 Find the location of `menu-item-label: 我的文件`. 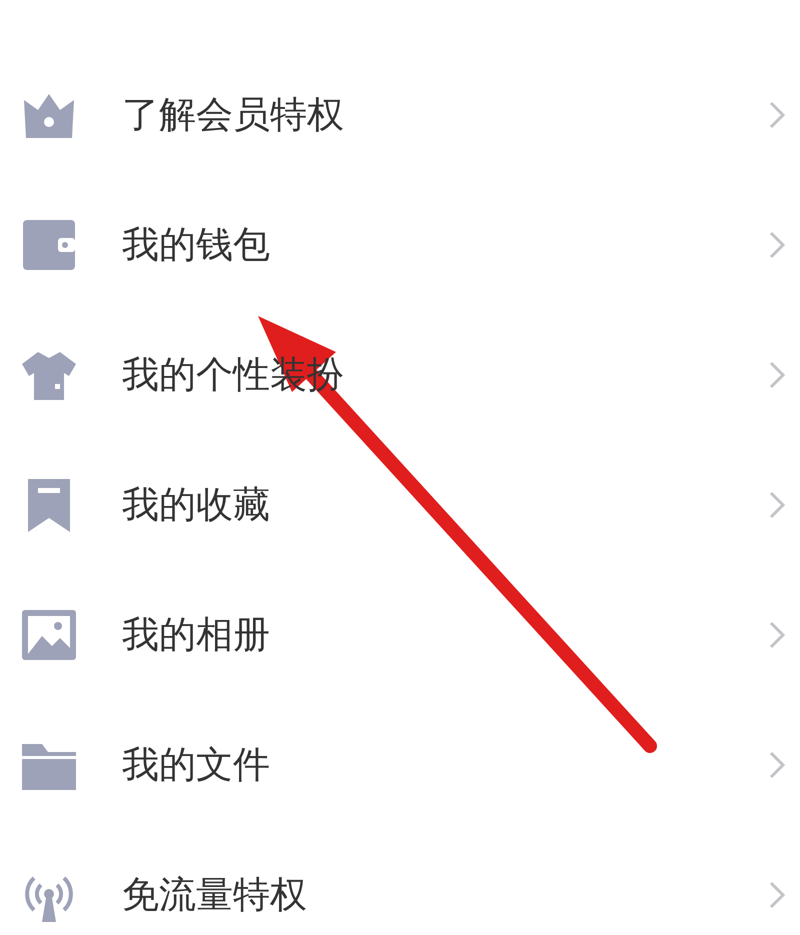

menu-item-label: 我的文件 is located at coordinates (445, 765).